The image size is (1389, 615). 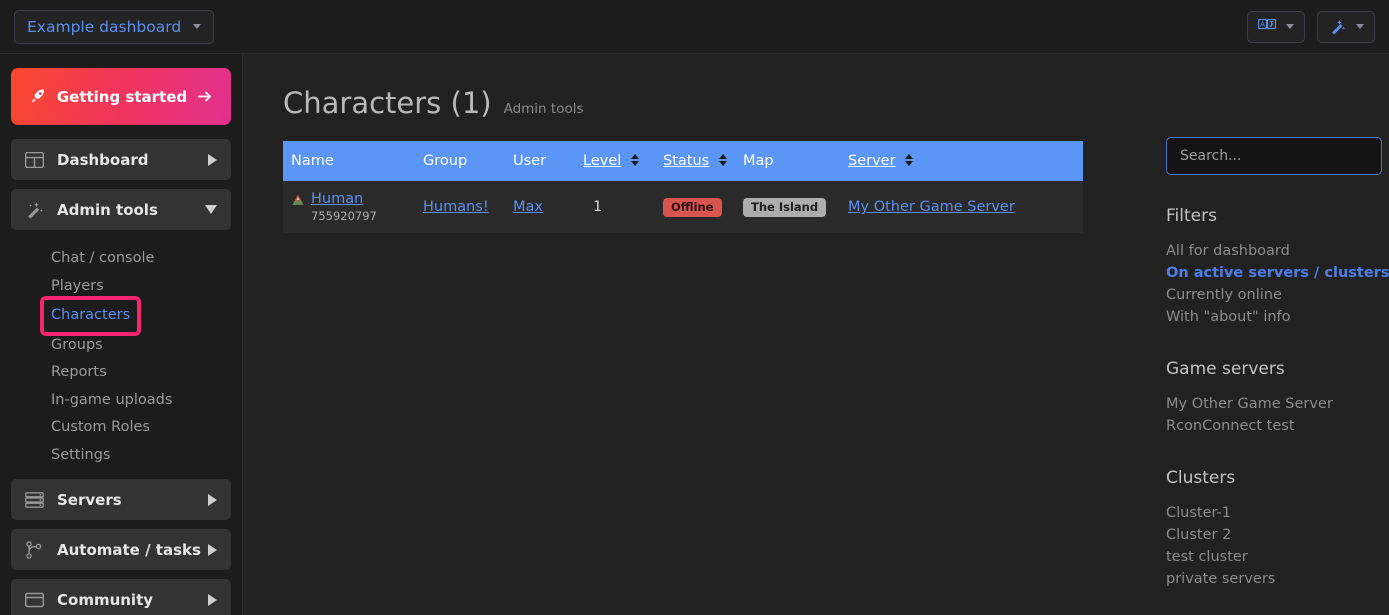 I want to click on table-header: Name Group User Level Status Map Server, so click(x=683, y=161).